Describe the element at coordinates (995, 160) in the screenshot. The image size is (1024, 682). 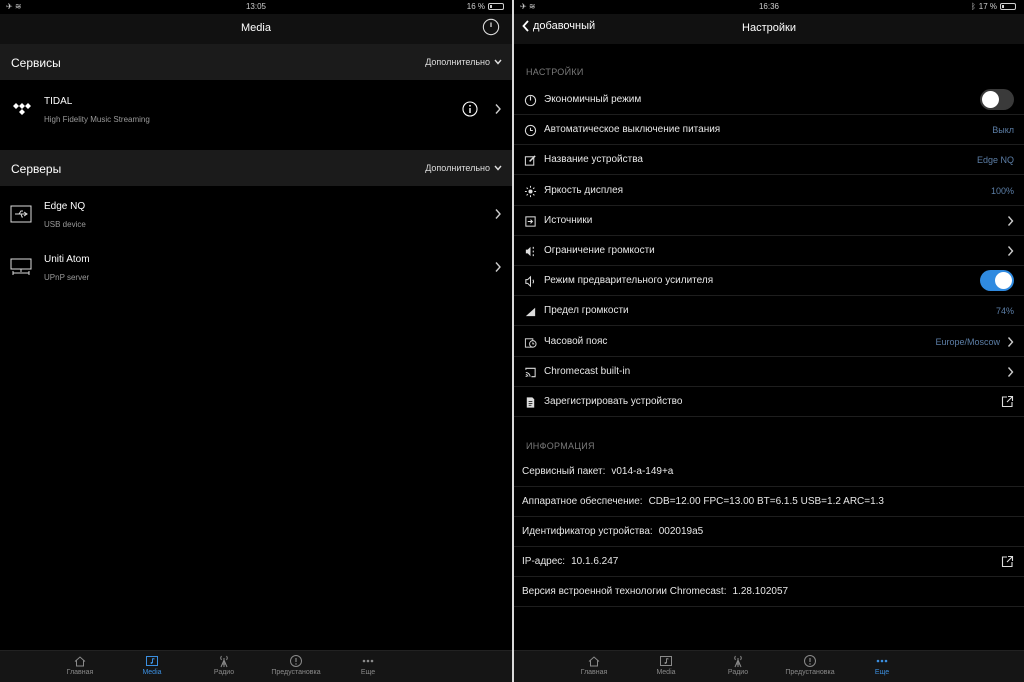
I see `settings-row-value: Edge NQ` at that location.